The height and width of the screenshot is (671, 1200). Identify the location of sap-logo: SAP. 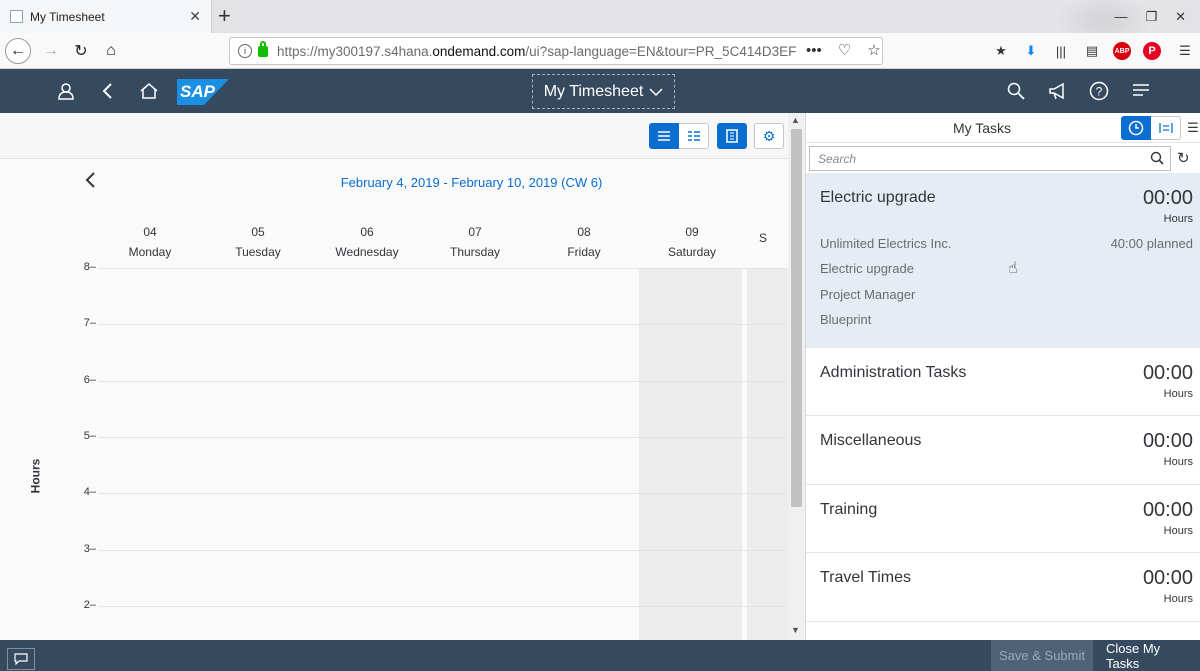
(203, 92).